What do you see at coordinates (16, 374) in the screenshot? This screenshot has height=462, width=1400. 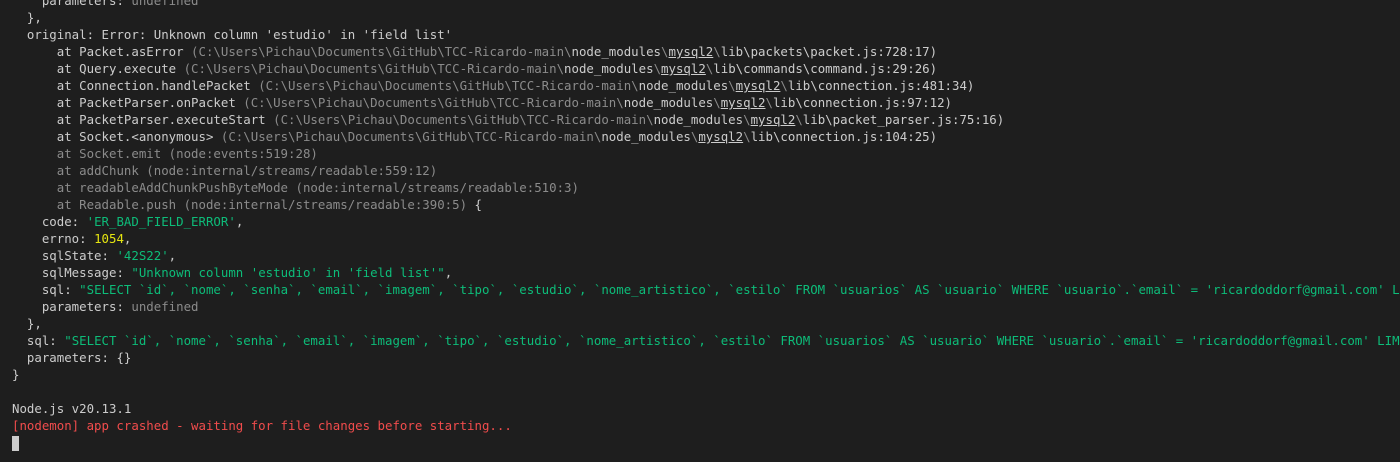 I see `terminal-line-close-brace: }` at bounding box center [16, 374].